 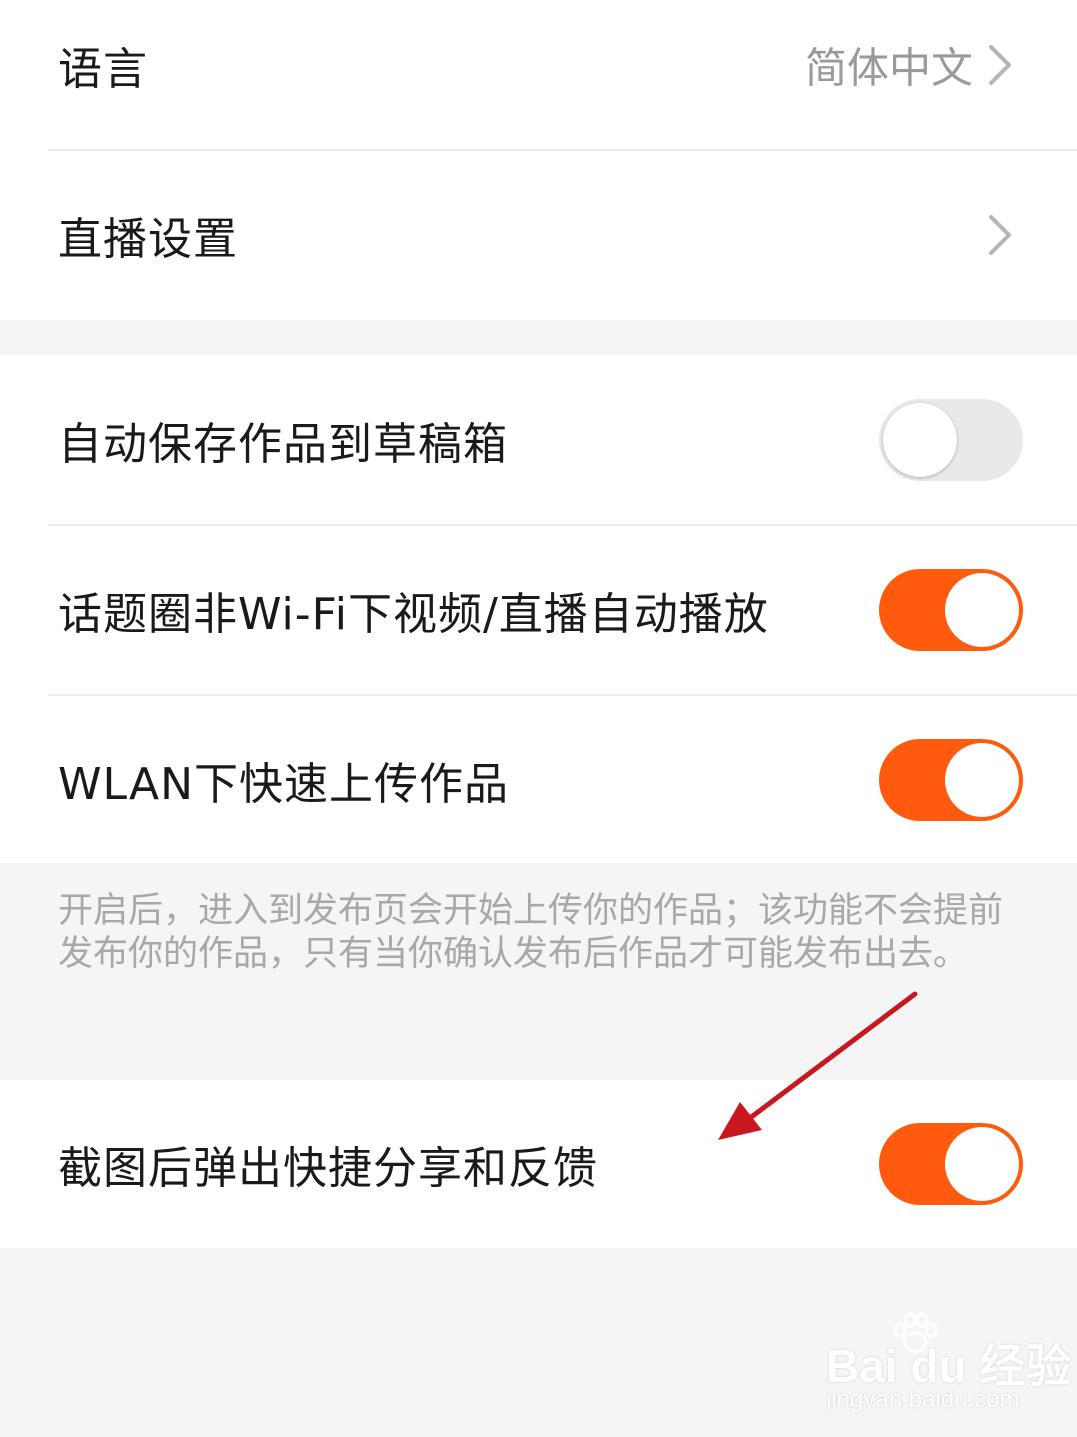 I want to click on autosave-drafts-toggle, so click(x=951, y=440).